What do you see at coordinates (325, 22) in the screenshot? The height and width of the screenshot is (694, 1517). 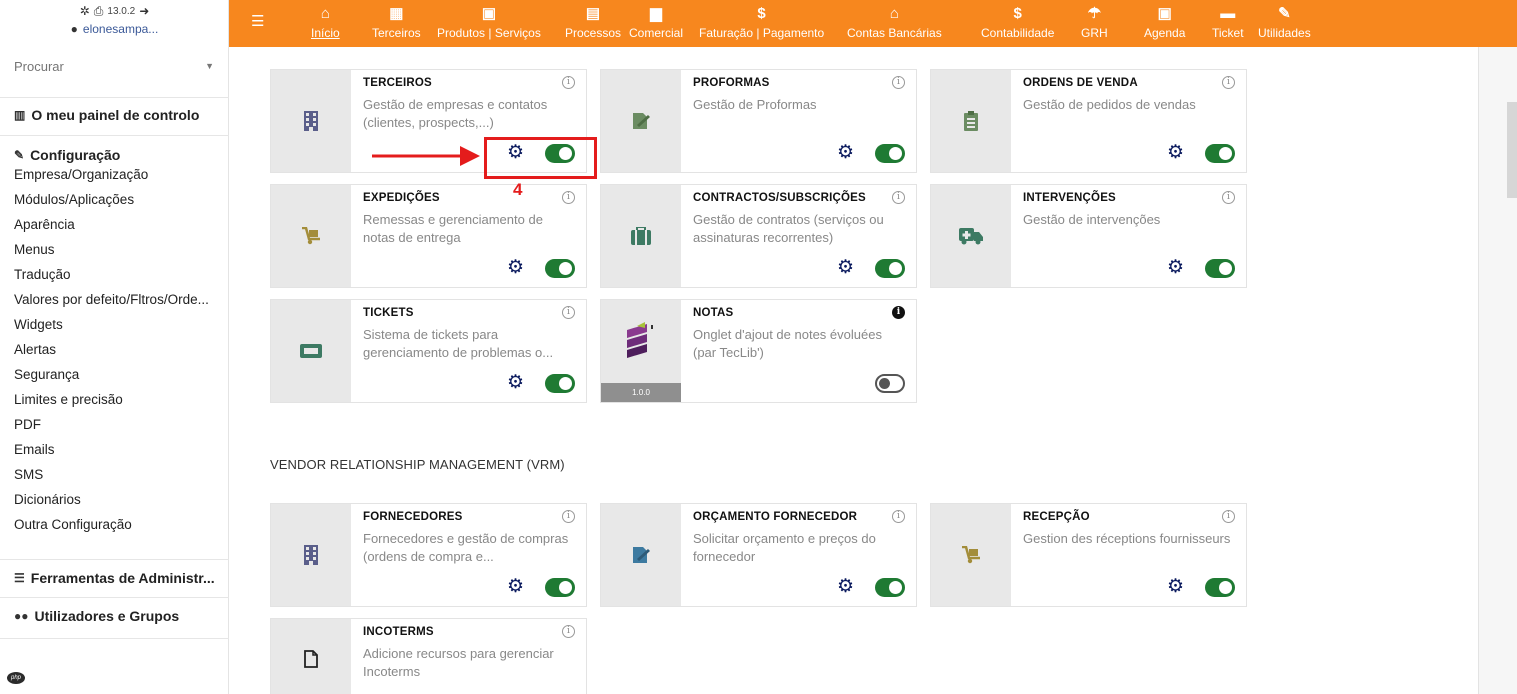 I see `nav-item-inicio: ⌂ Início` at bounding box center [325, 22].